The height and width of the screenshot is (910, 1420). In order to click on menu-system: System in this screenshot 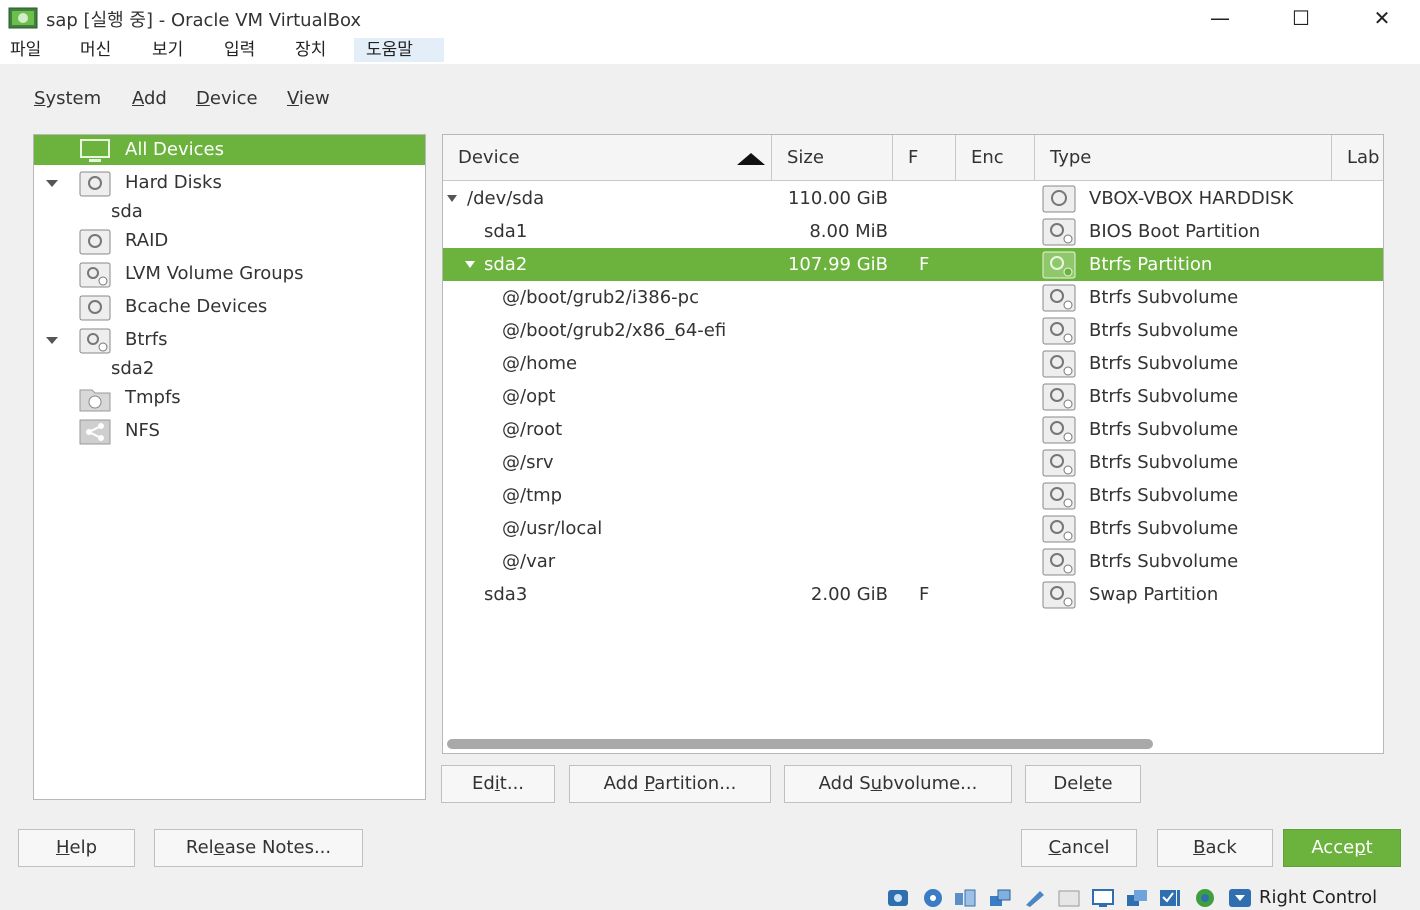, I will do `click(67, 99)`.